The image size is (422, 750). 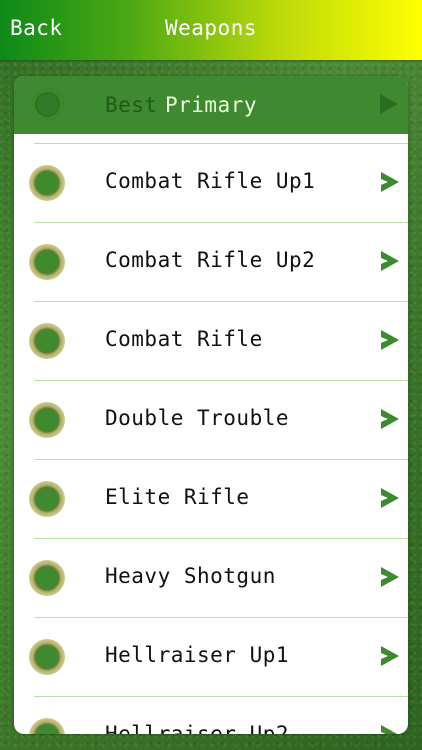 I want to click on list-item: Combat Rifle Up1, so click(x=211, y=182).